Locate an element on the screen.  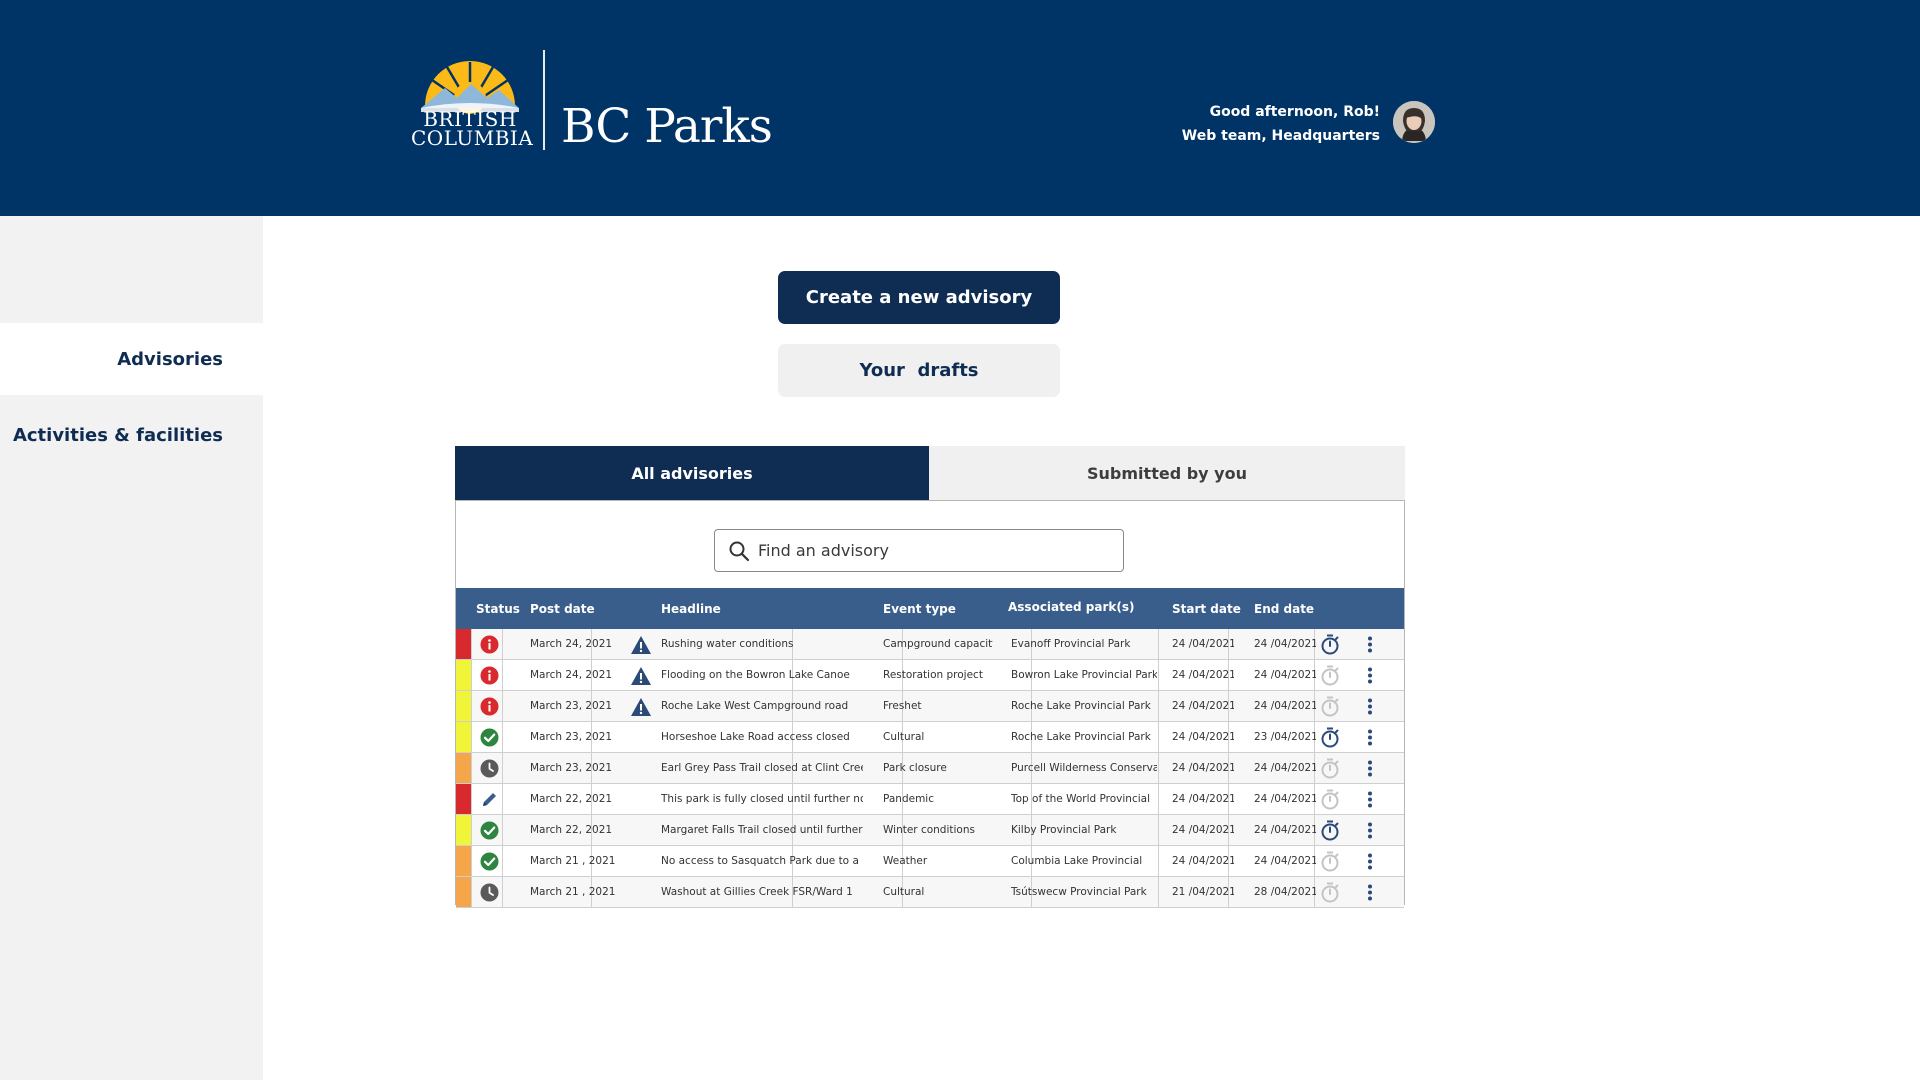
headline-cell: Horseshoe Lake Road access closed is located at coordinates (762, 737).